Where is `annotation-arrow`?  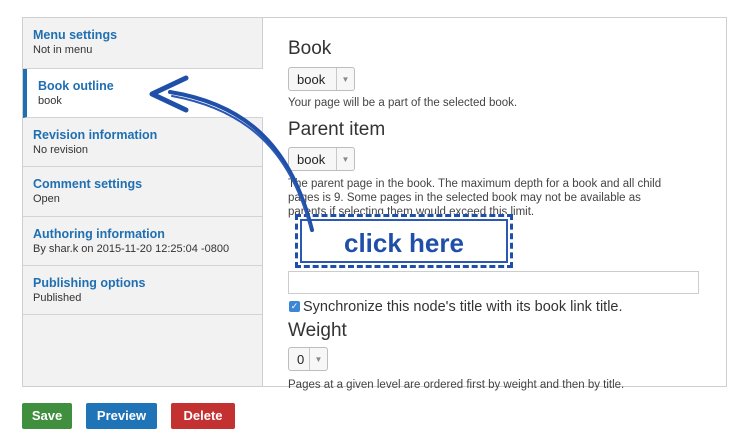 annotation-arrow is located at coordinates (231, 153).